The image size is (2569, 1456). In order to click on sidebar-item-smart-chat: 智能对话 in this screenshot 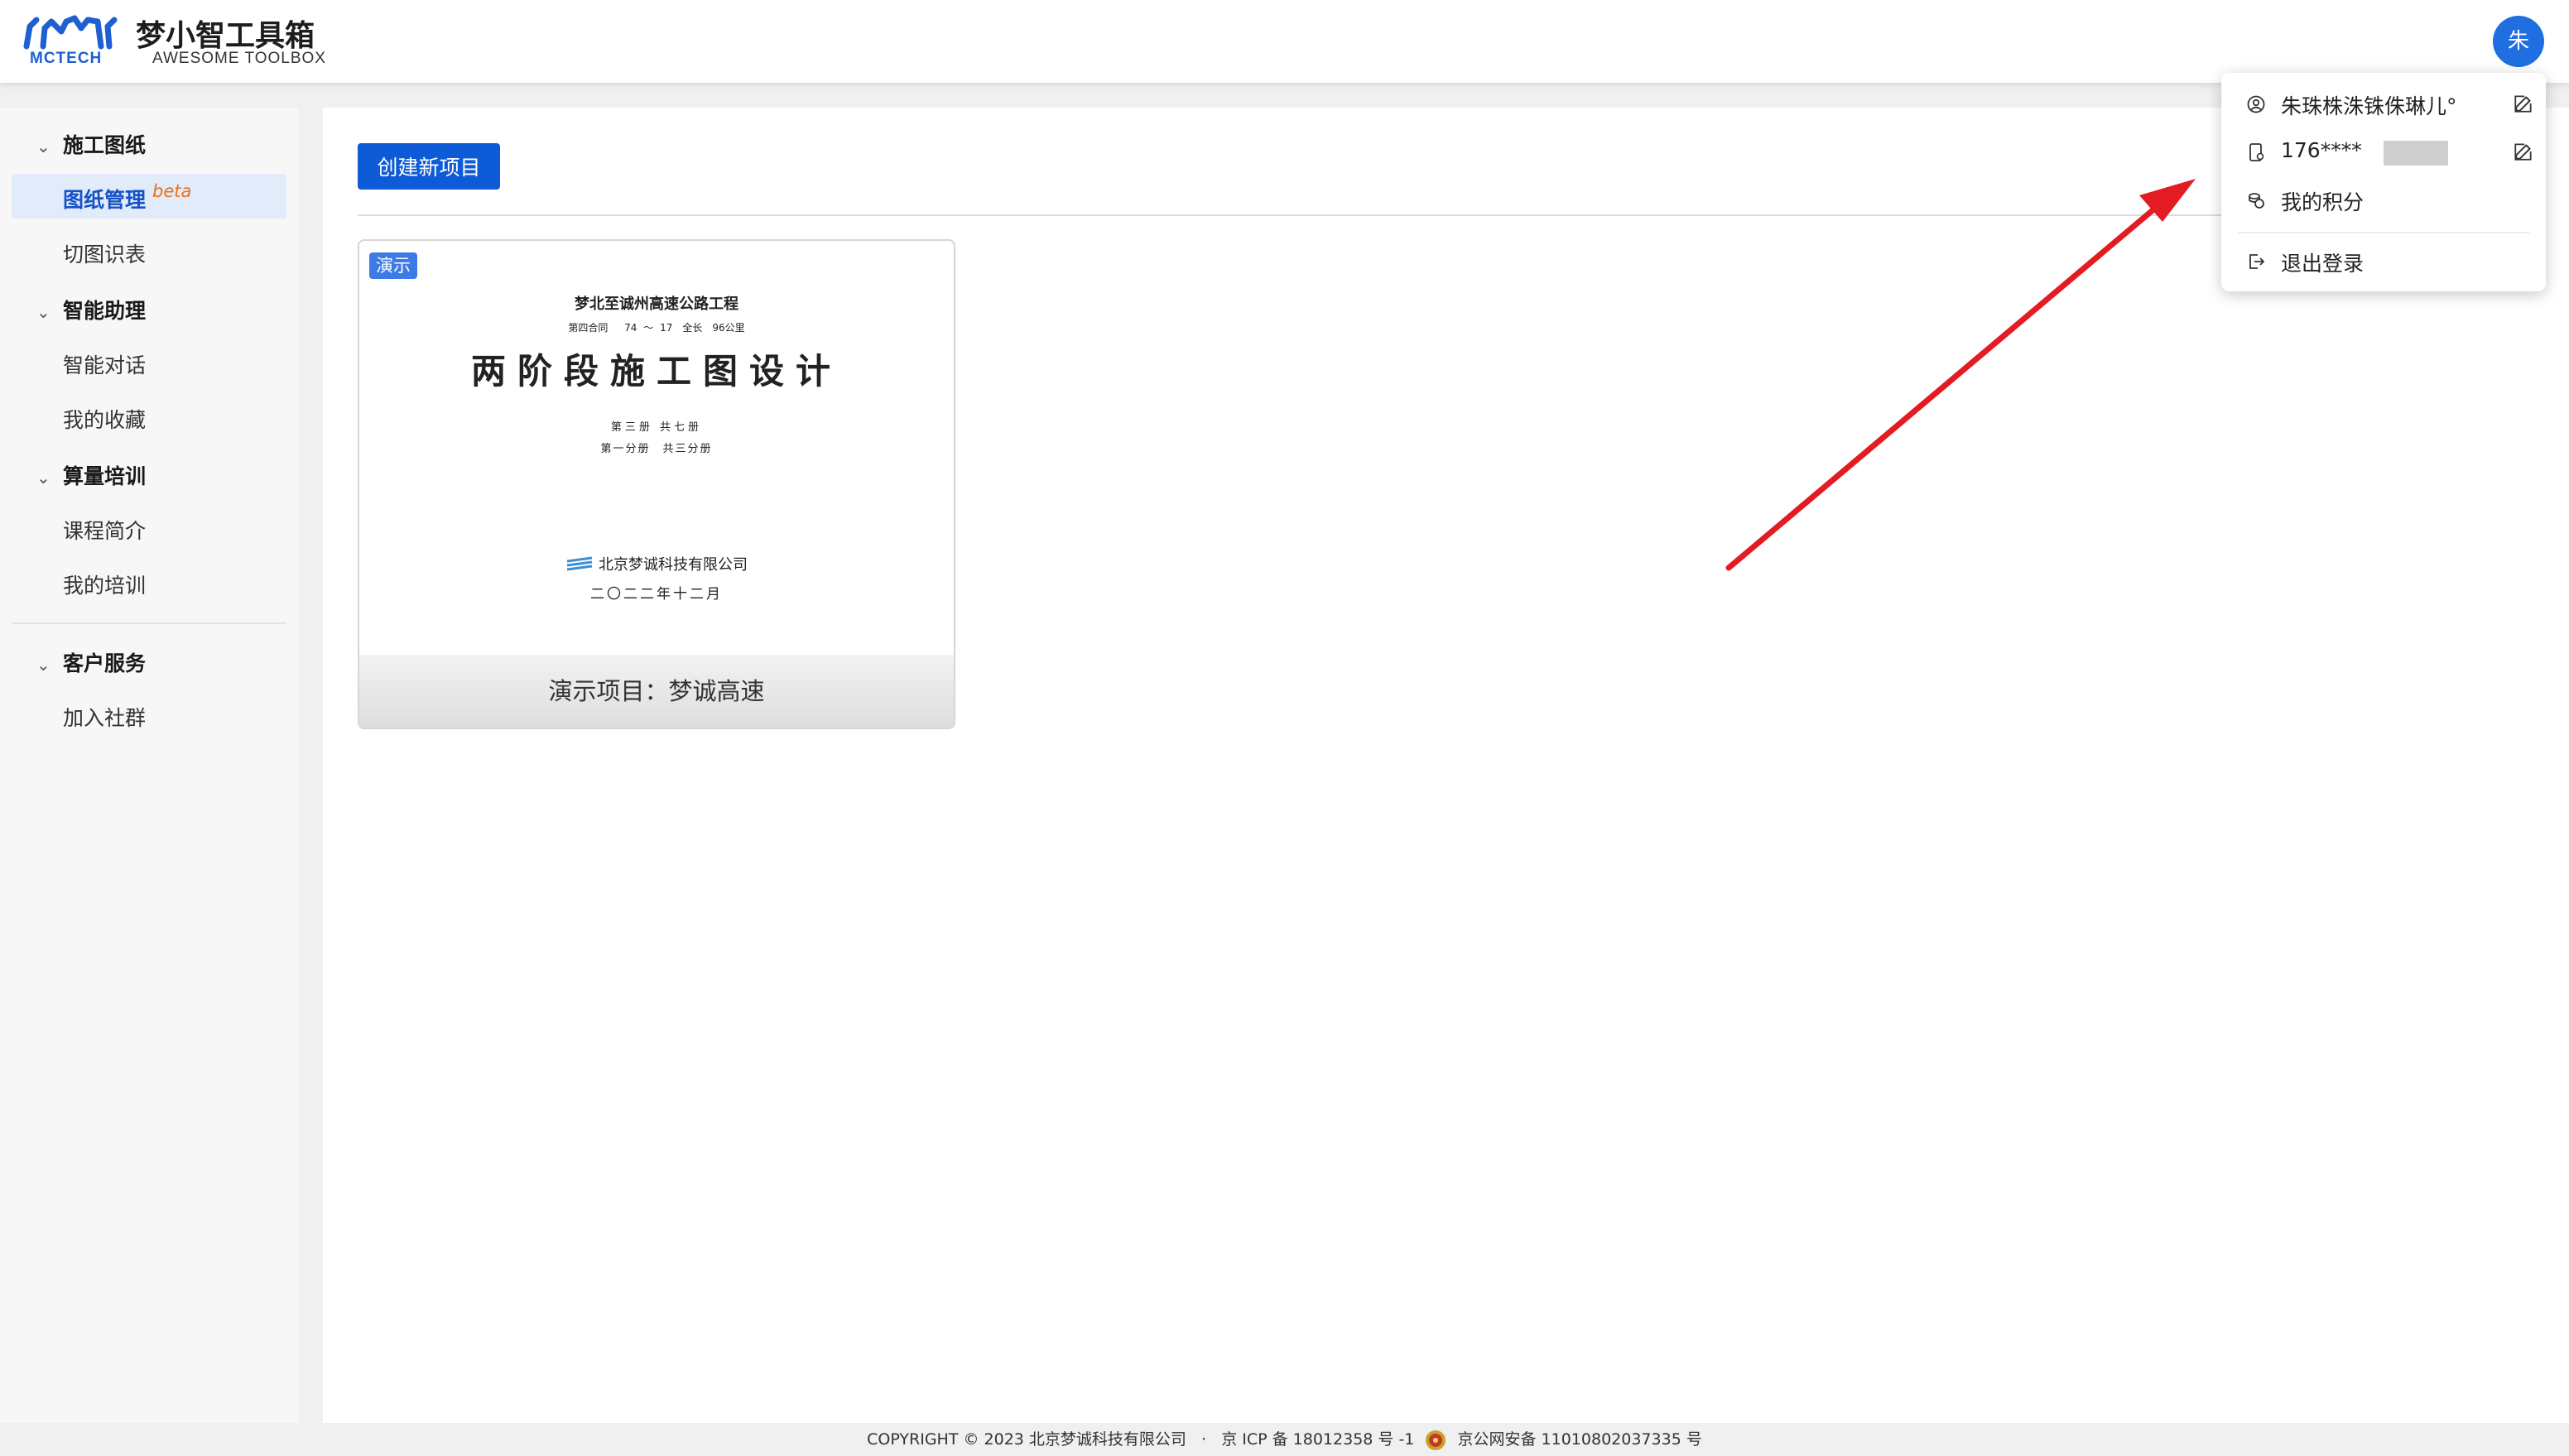, I will do `click(104, 364)`.